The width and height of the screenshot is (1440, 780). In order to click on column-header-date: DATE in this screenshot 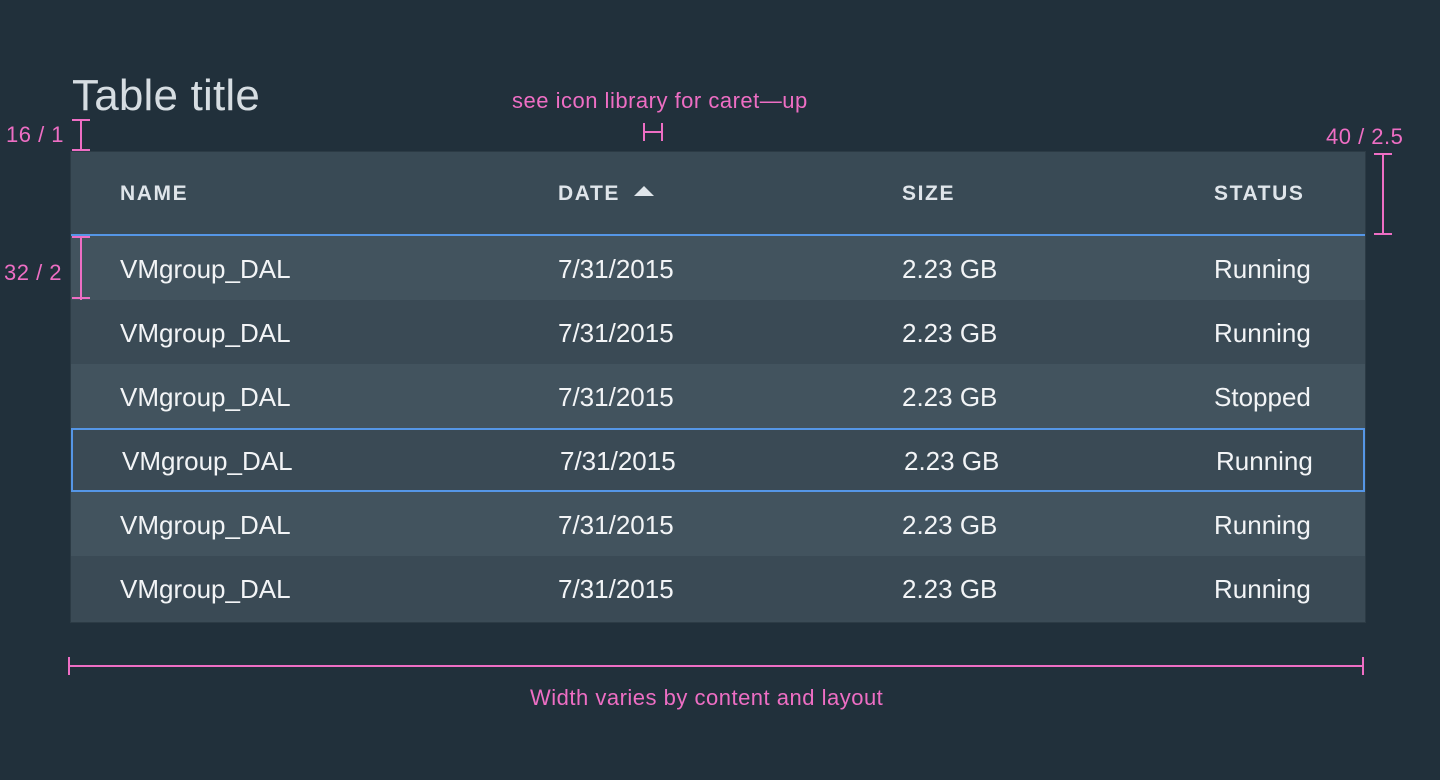, I will do `click(606, 193)`.